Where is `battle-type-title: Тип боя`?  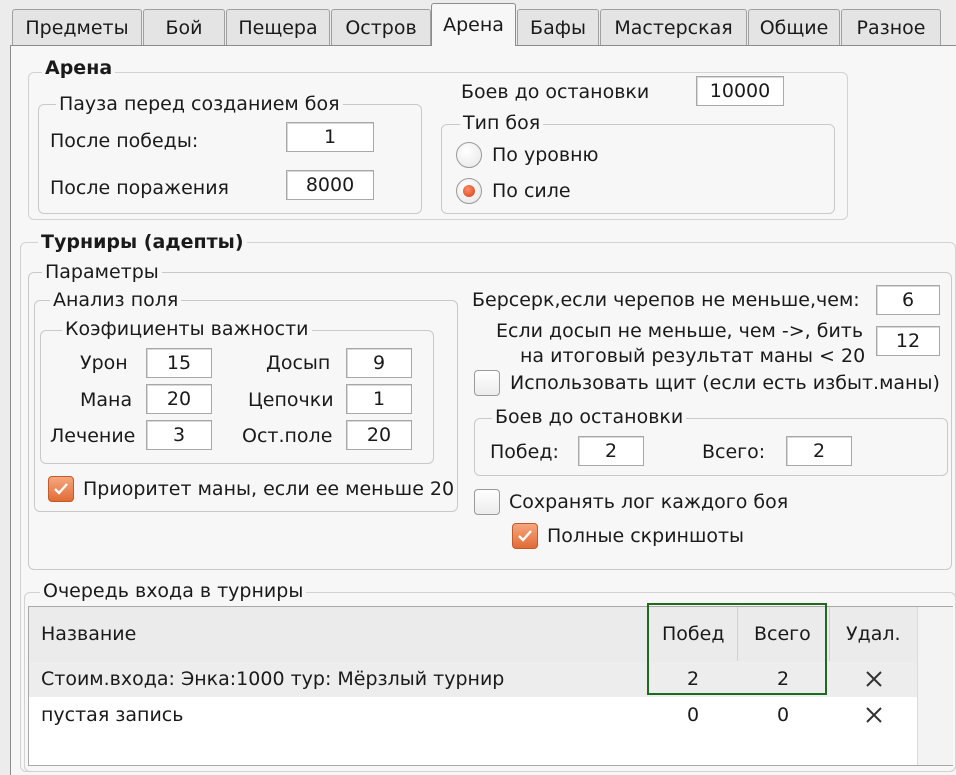
battle-type-title: Тип боя is located at coordinates (502, 123).